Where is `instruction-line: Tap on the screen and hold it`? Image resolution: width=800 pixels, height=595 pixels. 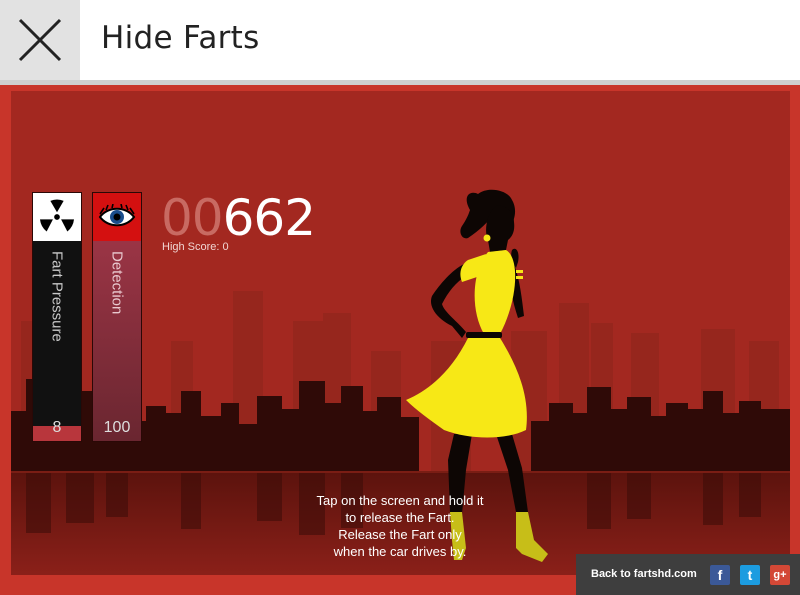 instruction-line: Tap on the screen and hold it is located at coordinates (400, 500).